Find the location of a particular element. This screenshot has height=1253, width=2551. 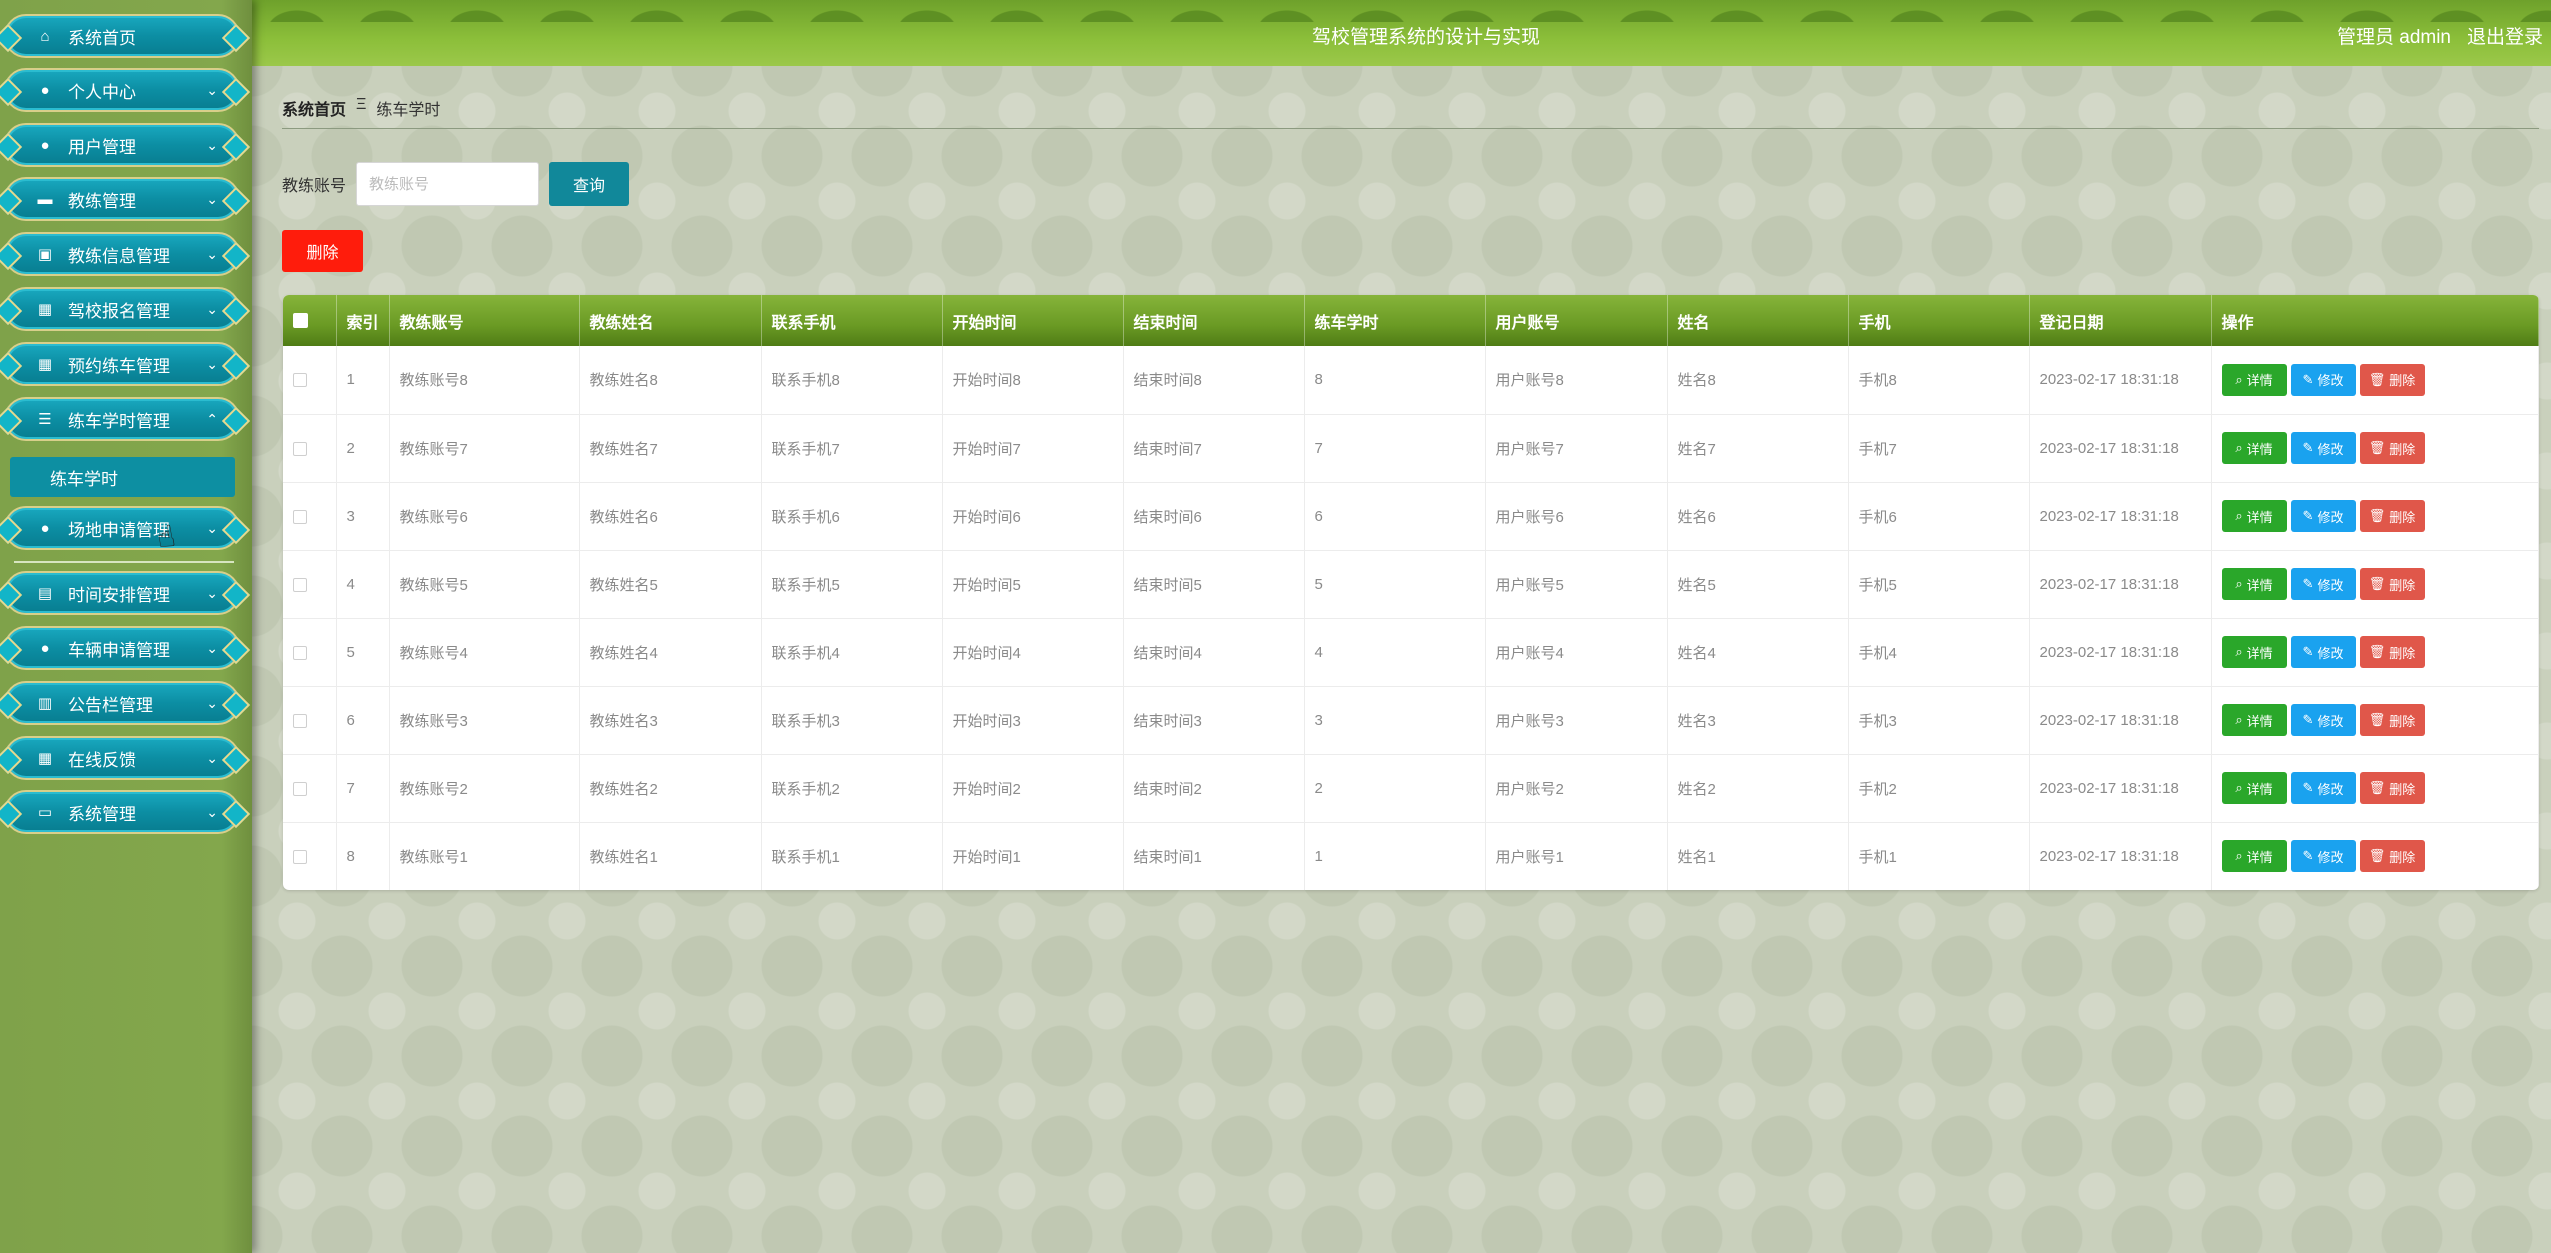

table-cell: 教练账号7 is located at coordinates (484, 448).